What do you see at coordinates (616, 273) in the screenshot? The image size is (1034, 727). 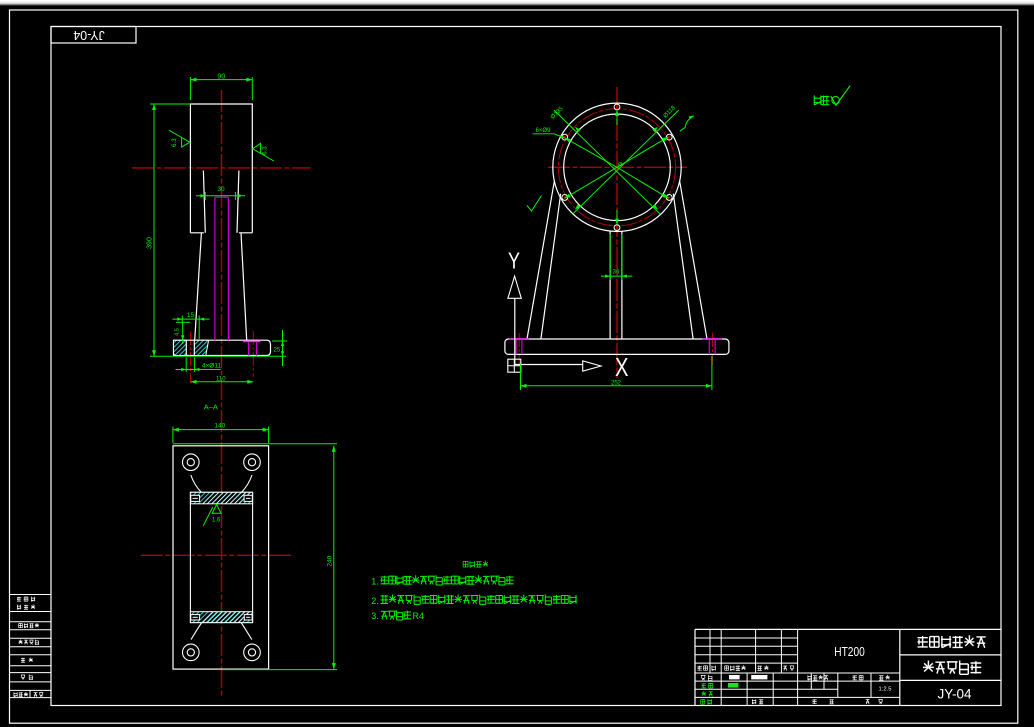 I see `svg-text: 36` at bounding box center [616, 273].